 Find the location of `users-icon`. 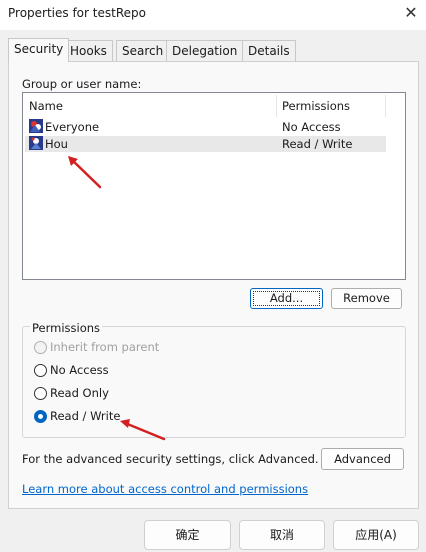

users-icon is located at coordinates (36, 126).